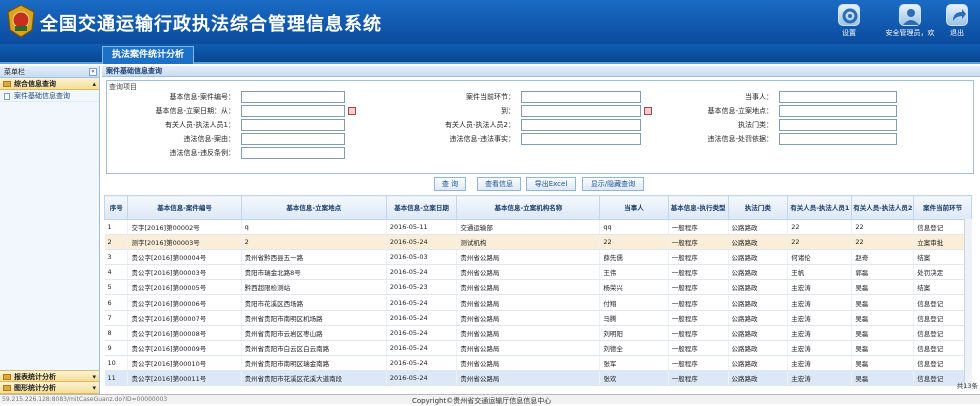 This screenshot has width=980, height=406. I want to click on table-cell: 薛先儒, so click(634, 257).